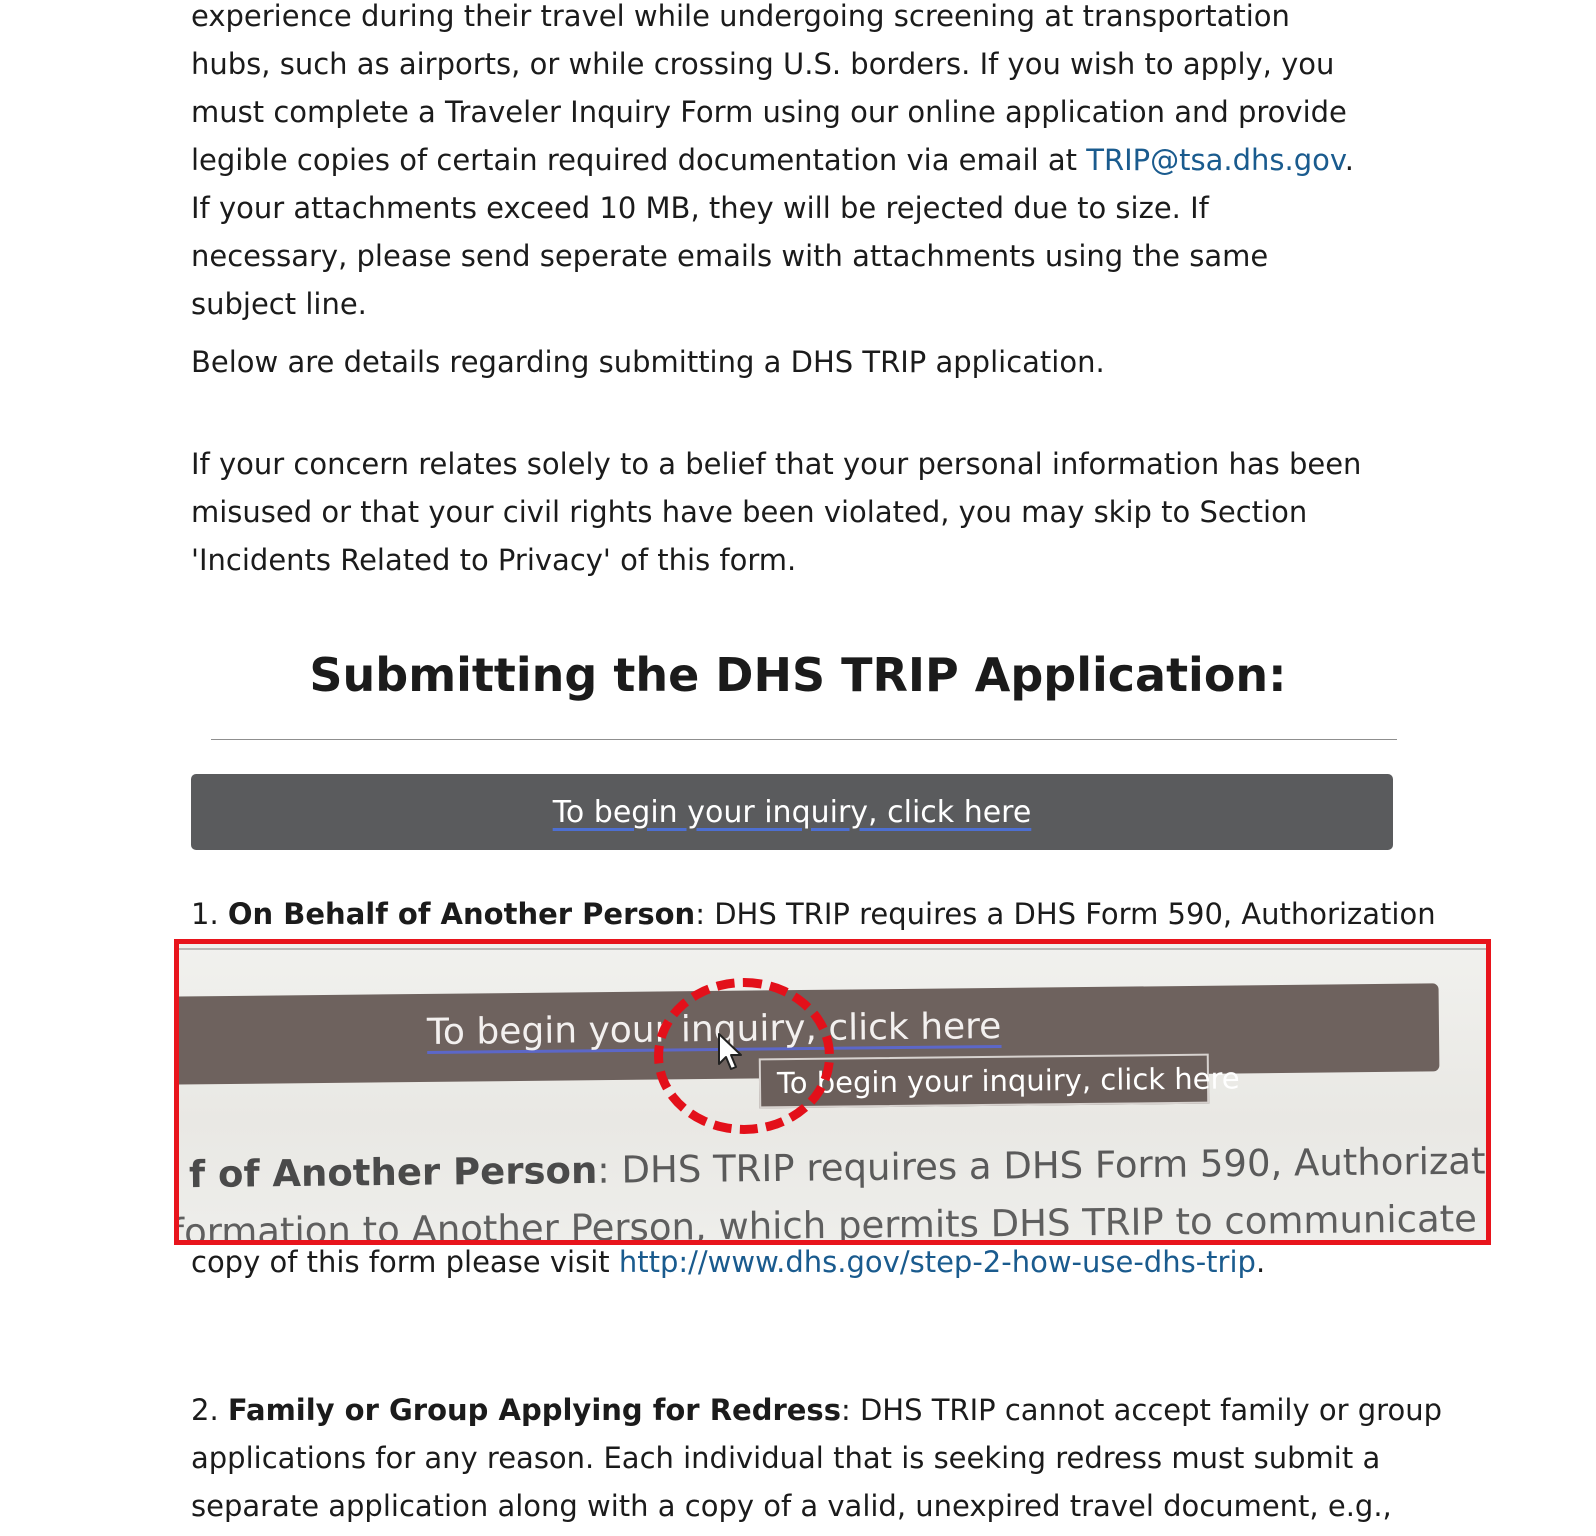 The width and height of the screenshot is (1596, 1536). Describe the element at coordinates (405, 1262) in the screenshot. I see `item-text: copy of this form please visit` at that location.